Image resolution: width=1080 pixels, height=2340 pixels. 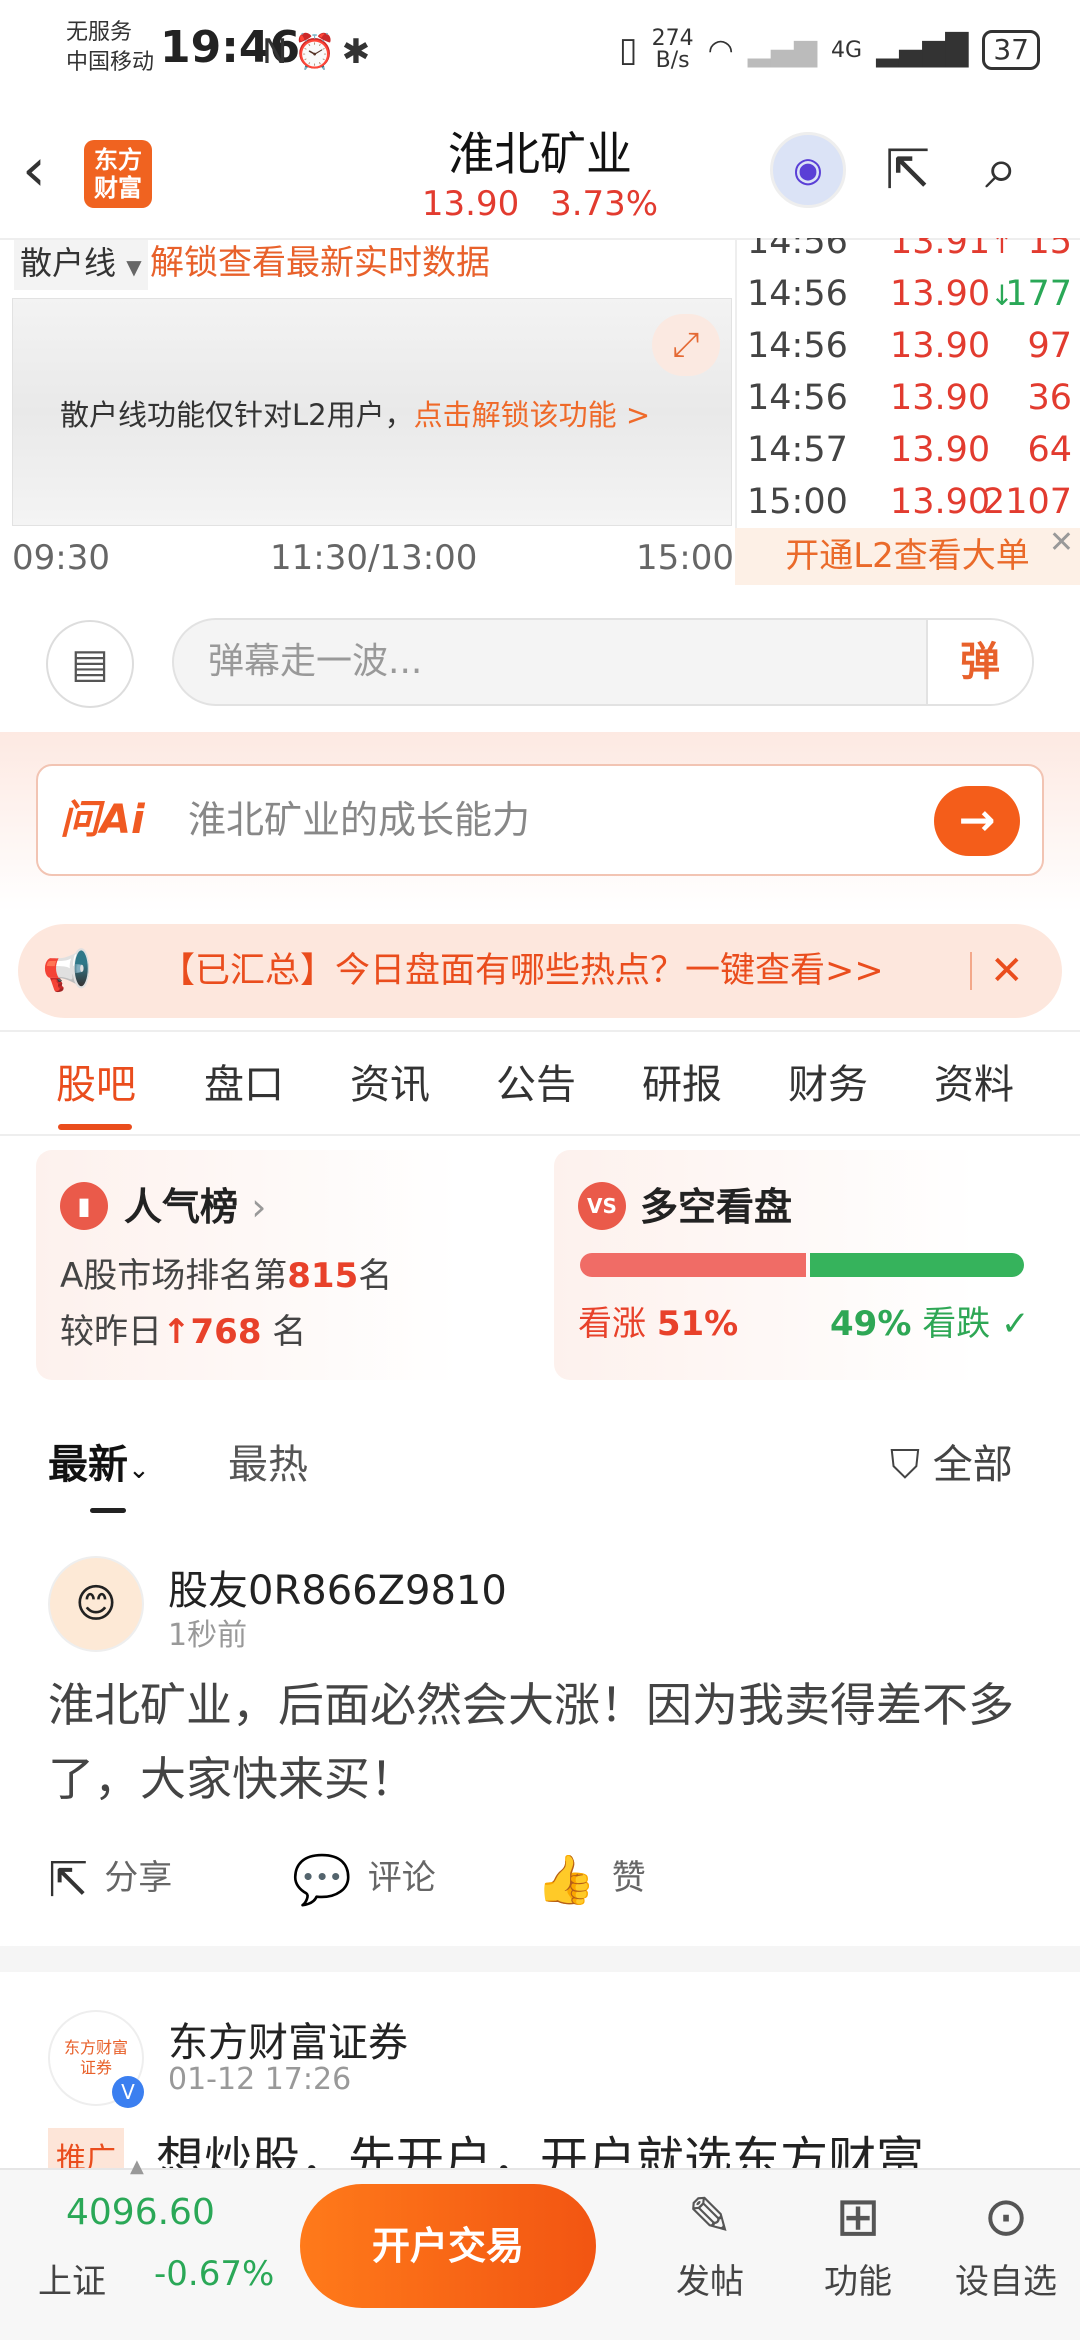 What do you see at coordinates (260, 2079) in the screenshot?
I see `post-time: 01-12 17:26` at bounding box center [260, 2079].